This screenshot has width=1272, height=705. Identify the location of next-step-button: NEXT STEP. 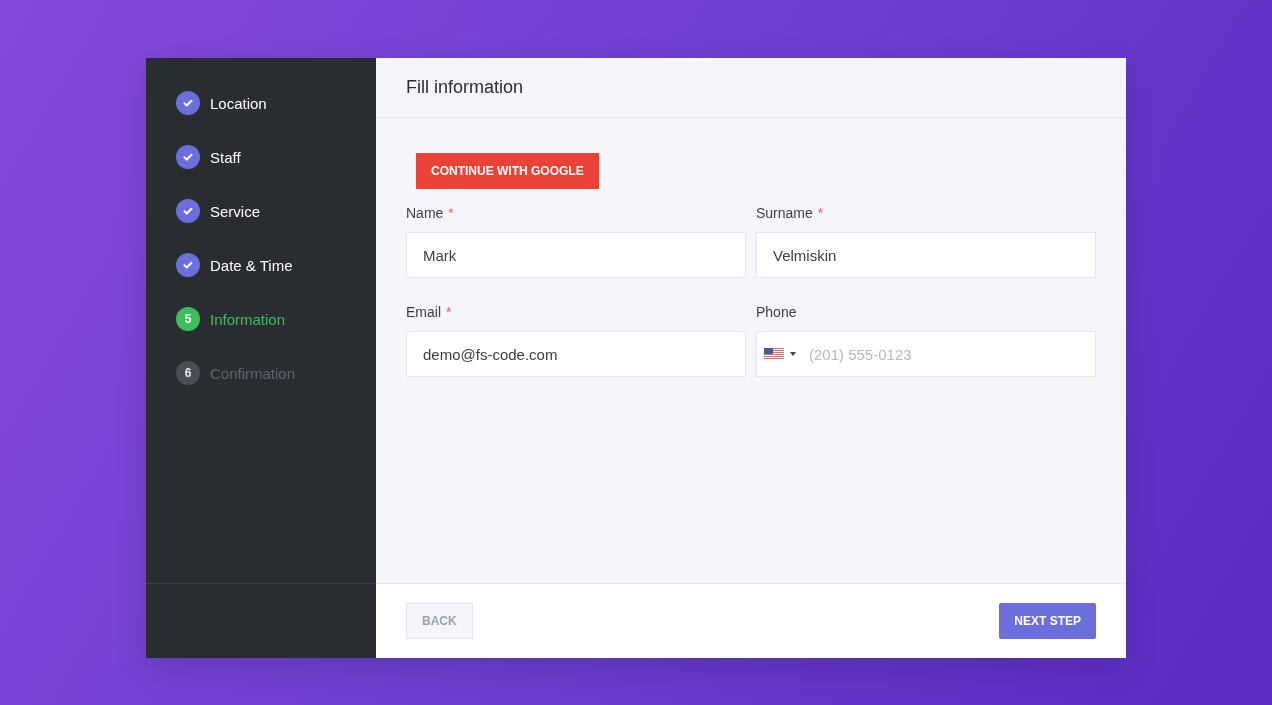
(1047, 621).